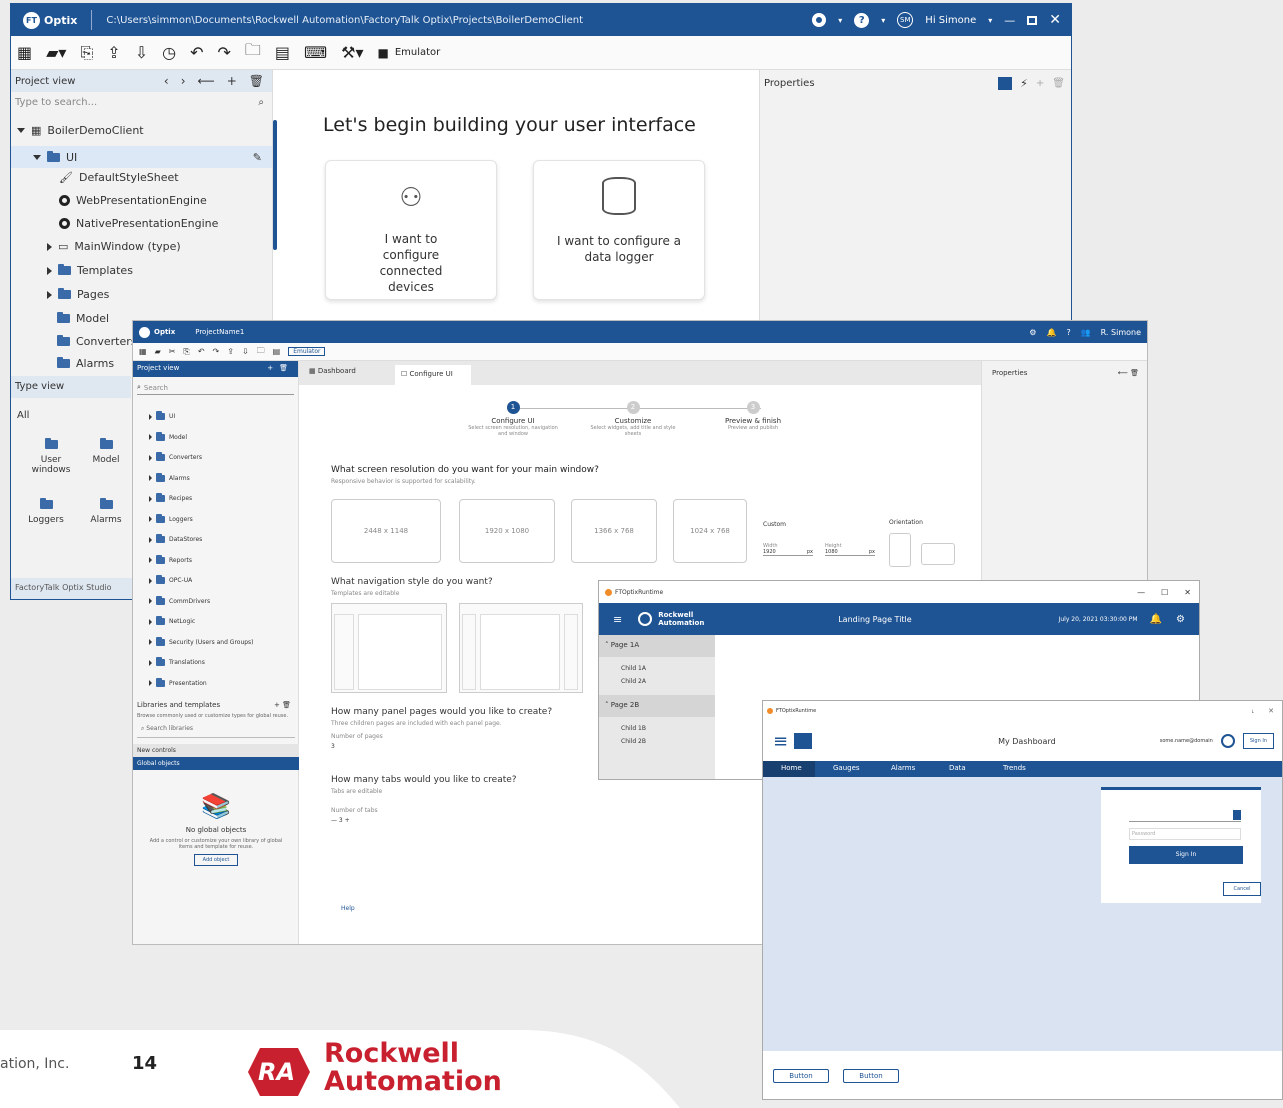  I want to click on events-icon: ⚡, so click(1024, 83).